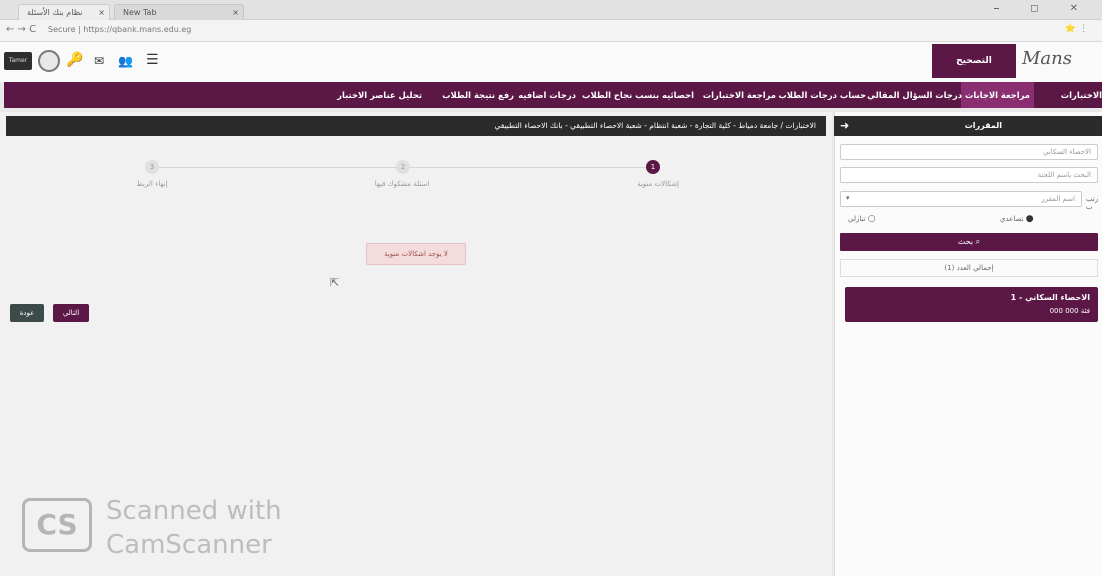 This screenshot has height=576, width=1102. Describe the element at coordinates (997, 95) in the screenshot. I see `nav-item-review-answers: مراجعة الاجابات` at that location.